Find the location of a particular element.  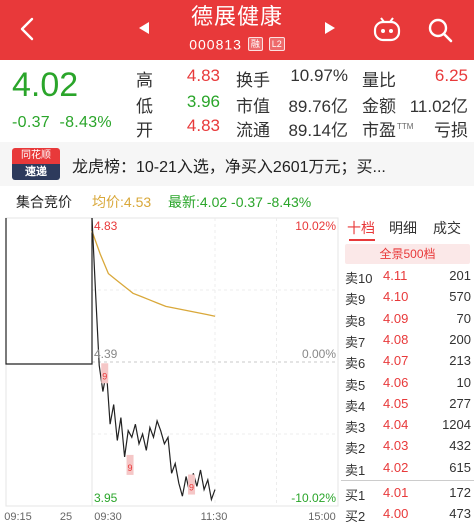

level-label: 买1 is located at coordinates (355, 495).